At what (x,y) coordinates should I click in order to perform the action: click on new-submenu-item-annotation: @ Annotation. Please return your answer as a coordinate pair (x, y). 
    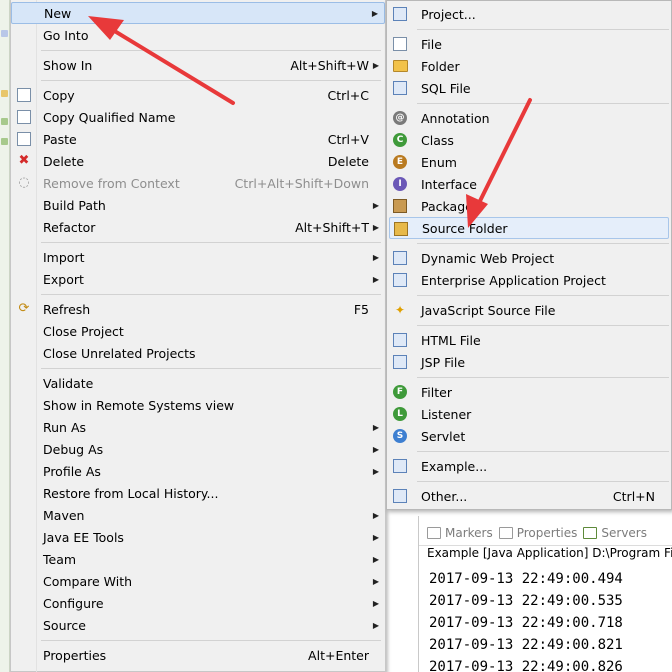
    Looking at the image, I should click on (529, 118).